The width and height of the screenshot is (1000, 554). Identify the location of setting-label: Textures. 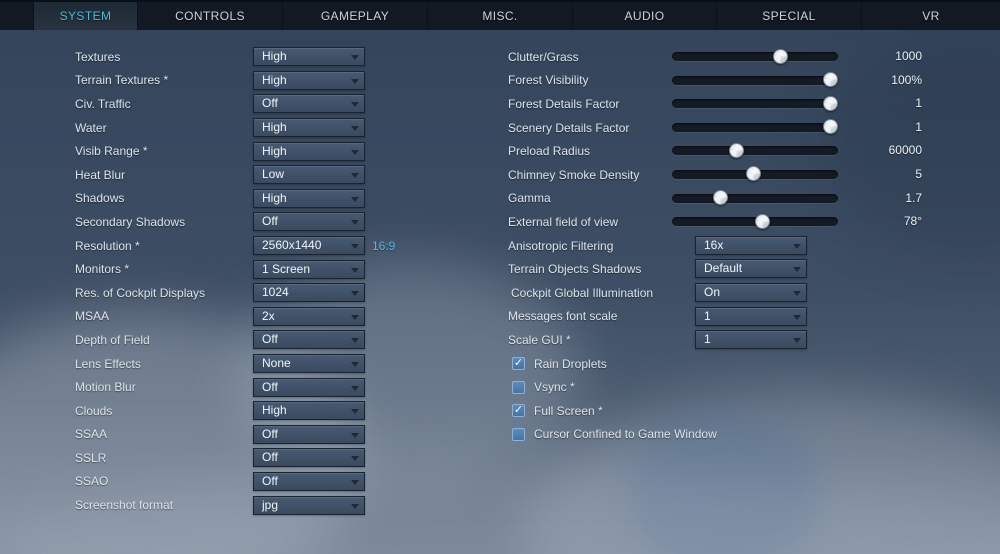
(98, 56).